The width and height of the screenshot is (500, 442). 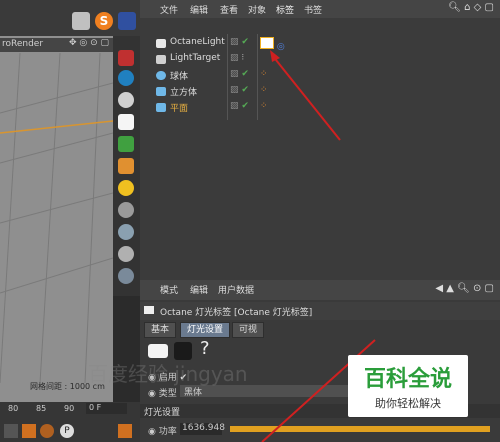 I want to click on badge-subtitle: 助你轻松解决, so click(x=408, y=403).